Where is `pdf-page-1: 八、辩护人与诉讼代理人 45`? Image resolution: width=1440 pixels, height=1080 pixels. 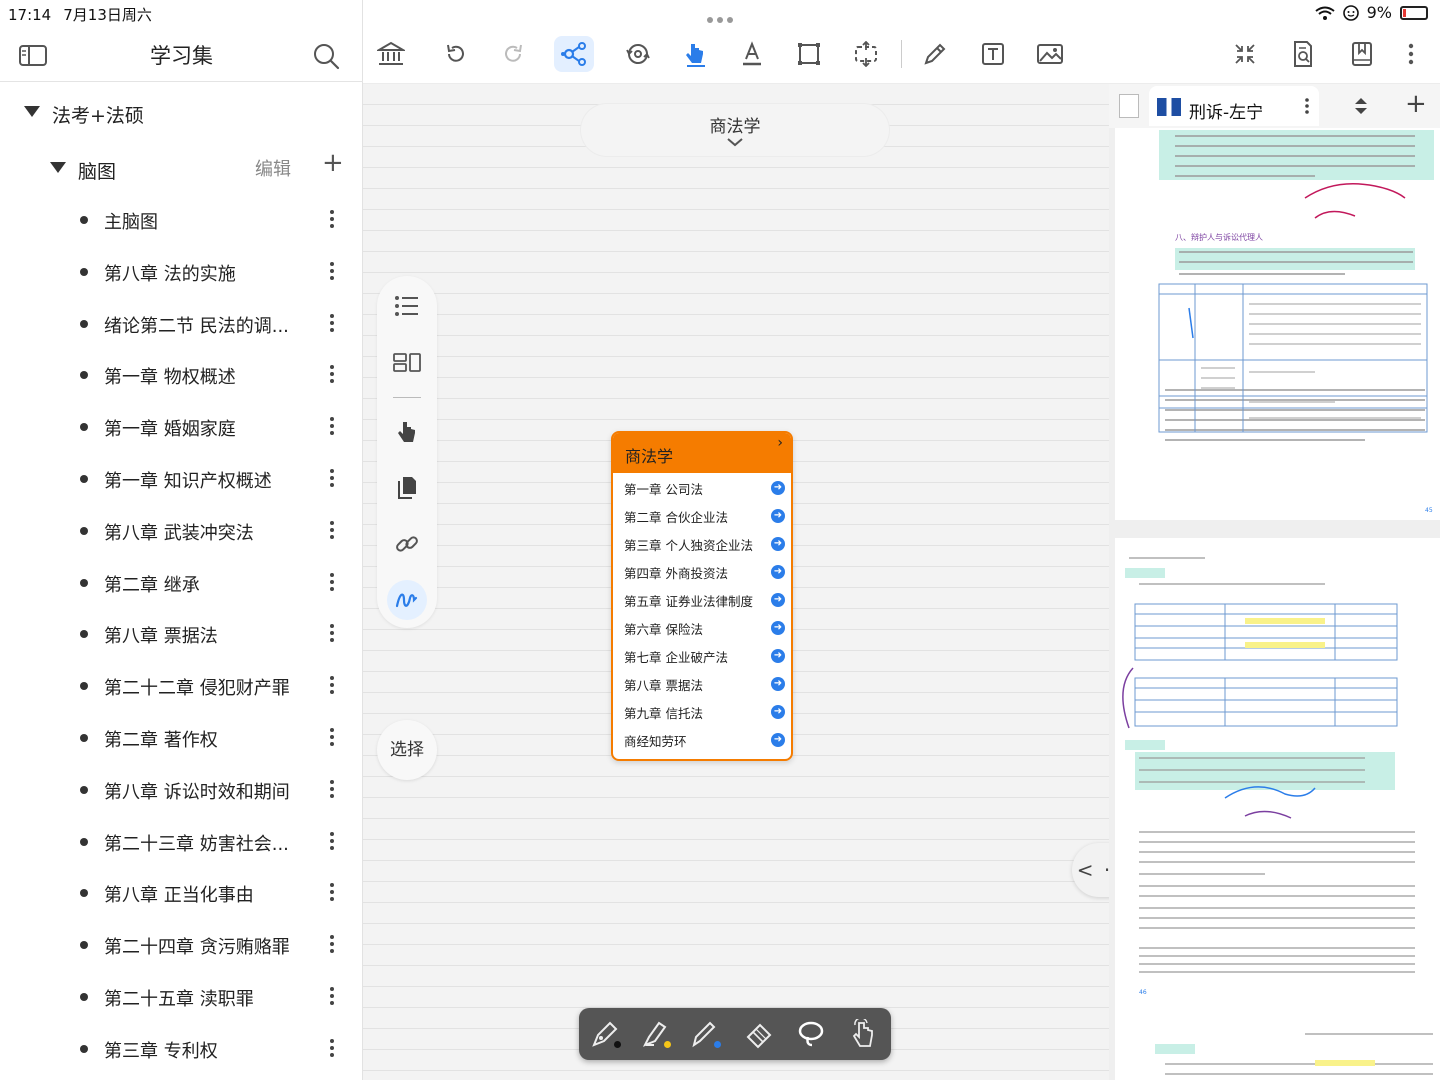
pdf-page-1: 八、辩护人与诉讼代理人 45 is located at coordinates (1277, 324).